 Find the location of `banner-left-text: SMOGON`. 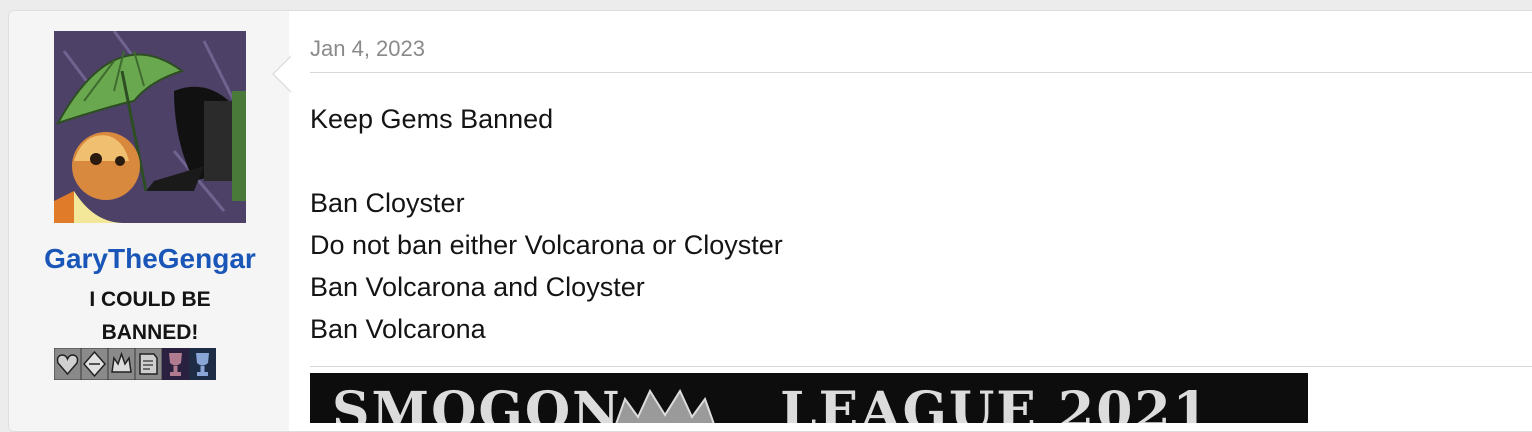

banner-left-text: SMOGON is located at coordinates (477, 402).